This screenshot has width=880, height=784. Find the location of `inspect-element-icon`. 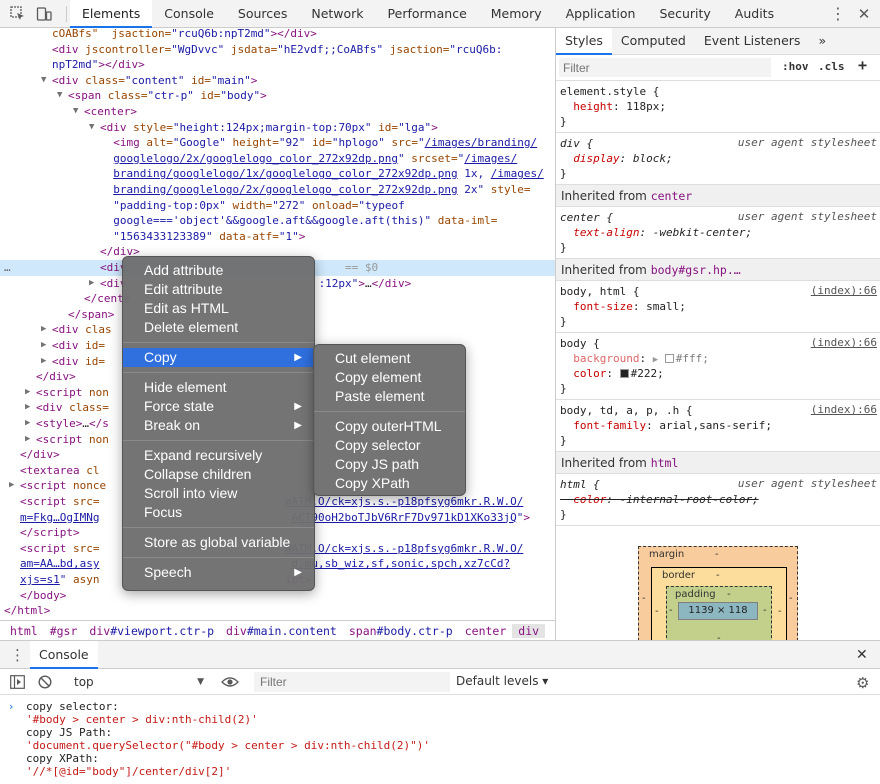

inspect-element-icon is located at coordinates (18, 14).